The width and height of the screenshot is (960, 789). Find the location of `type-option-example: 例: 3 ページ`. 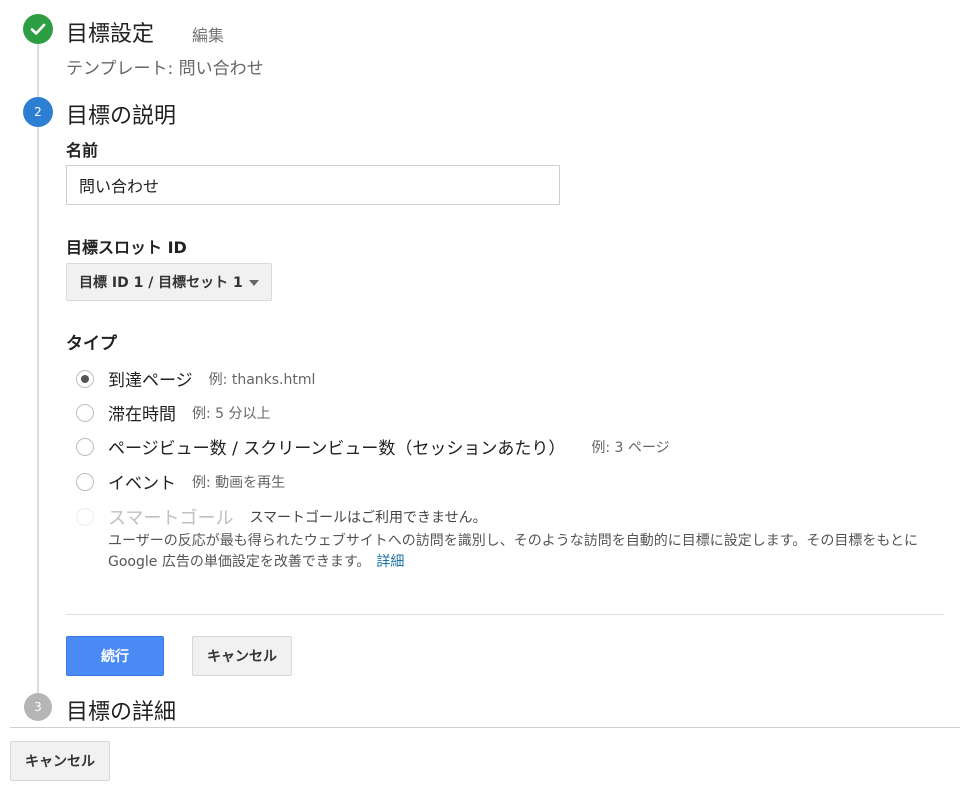

type-option-example: 例: 3 ページ is located at coordinates (630, 447).